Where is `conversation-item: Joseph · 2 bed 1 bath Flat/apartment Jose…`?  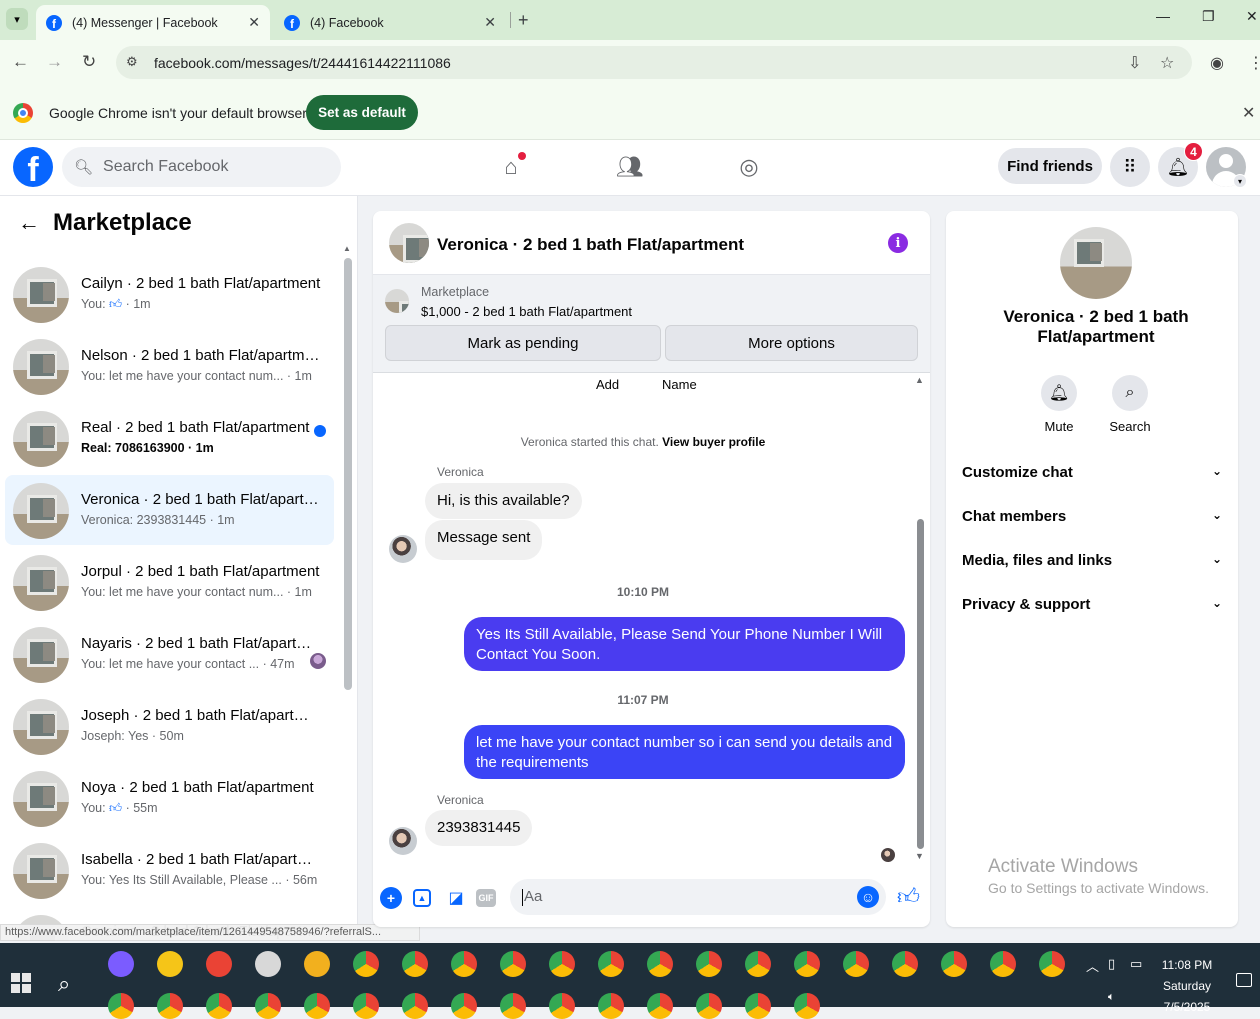 conversation-item: Joseph · 2 bed 1 bath Flat/apartment Jose… is located at coordinates (169, 726).